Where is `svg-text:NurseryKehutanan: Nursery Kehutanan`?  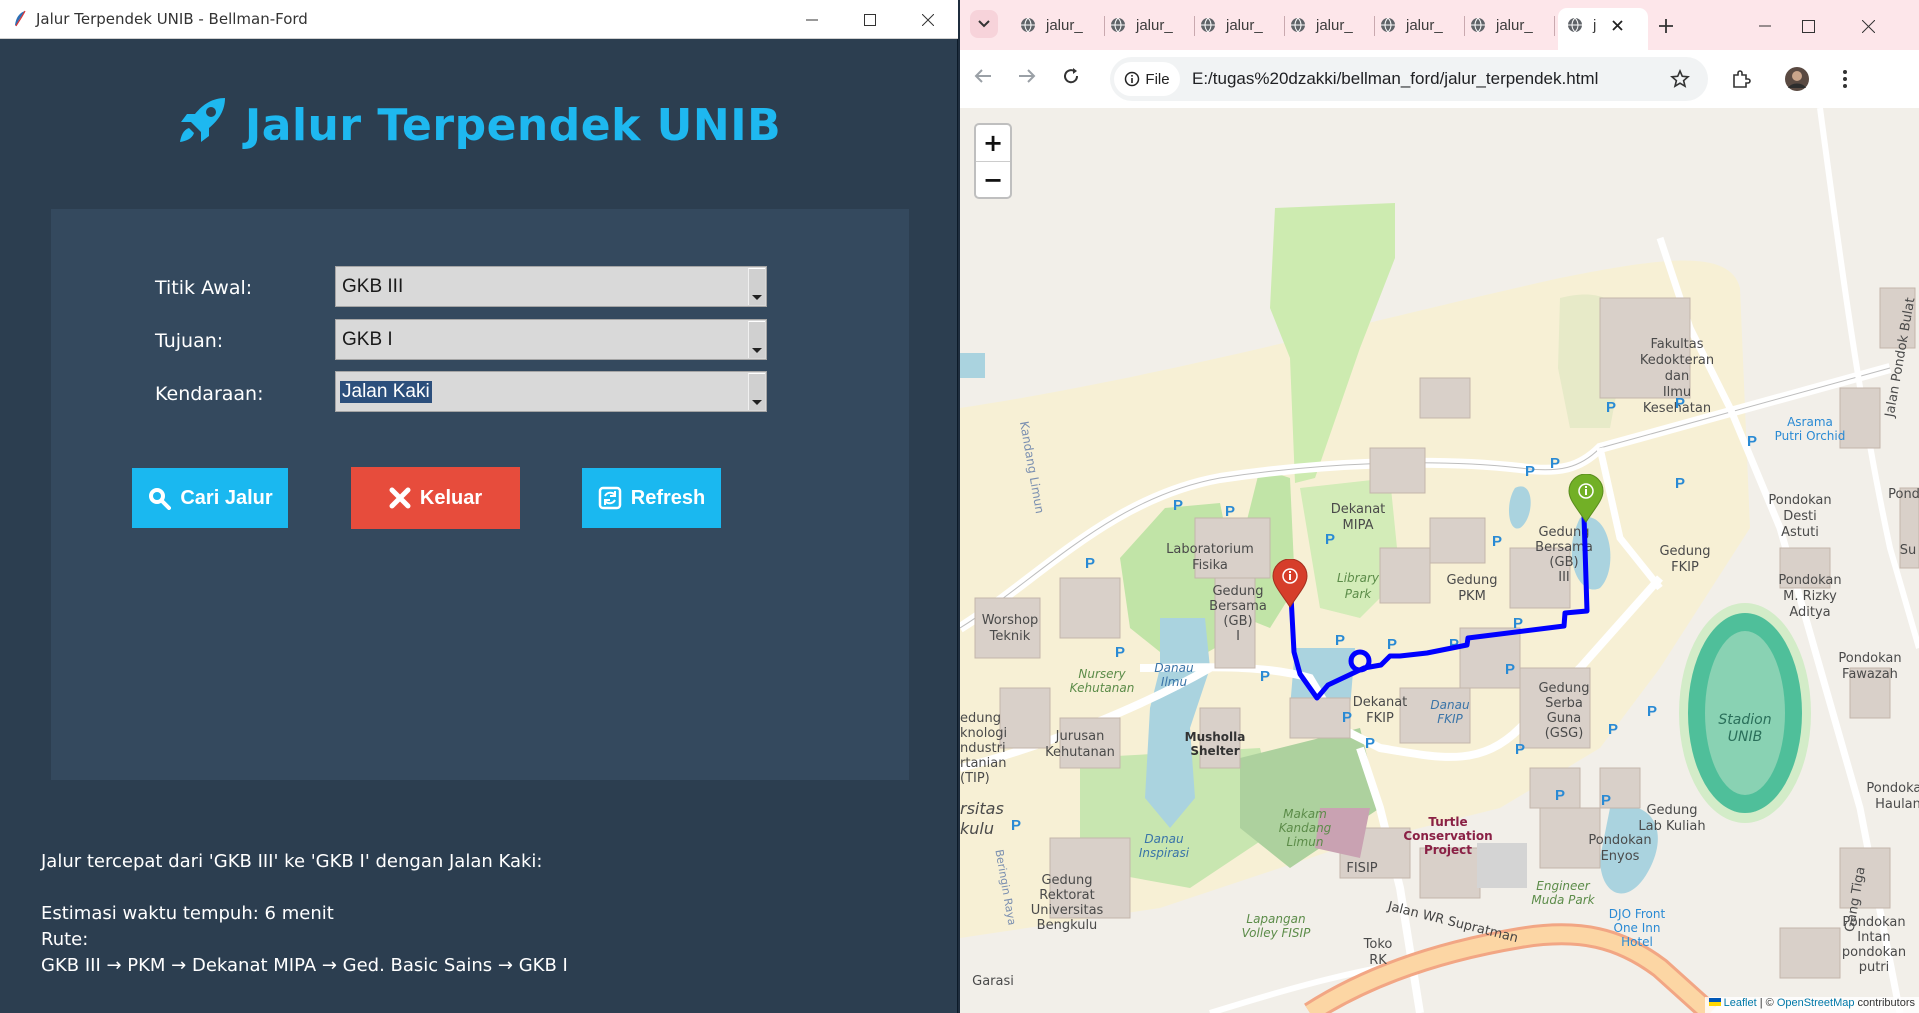
svg-text:NurseryKehutanan: Nursery Kehutanan is located at coordinates (1102, 681).